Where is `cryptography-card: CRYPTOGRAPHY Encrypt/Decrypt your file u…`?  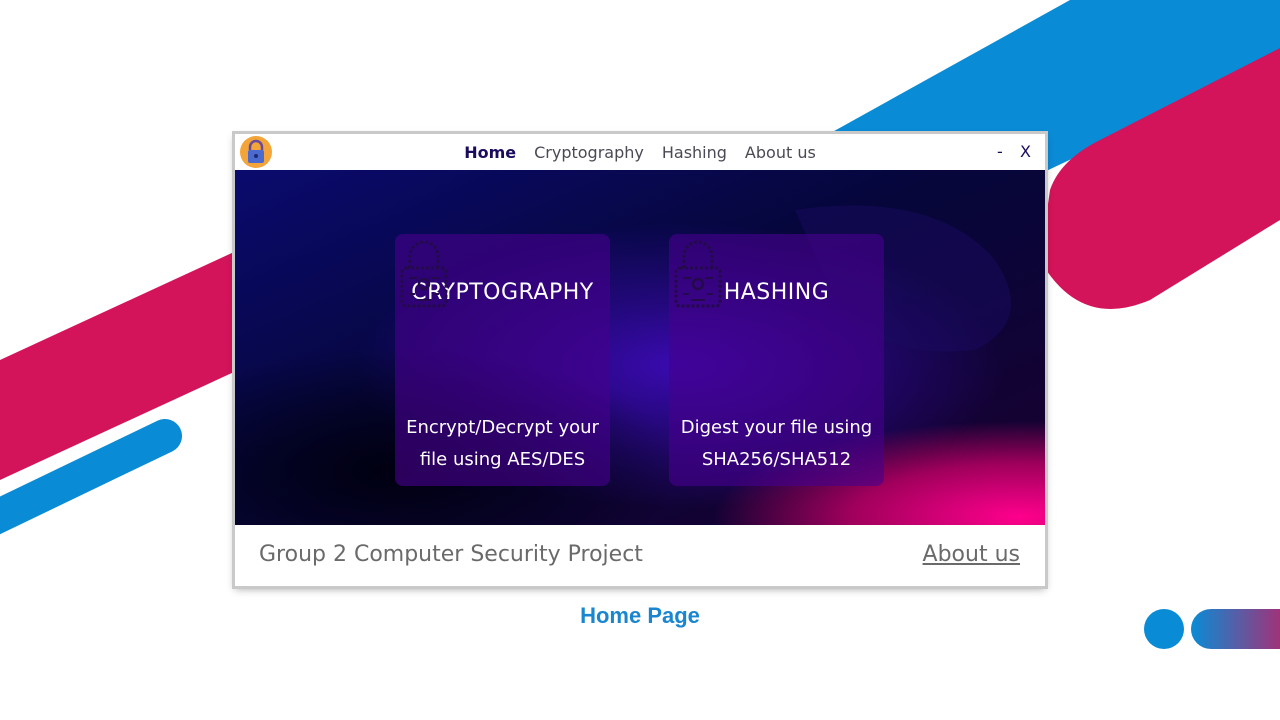 cryptography-card: CRYPTOGRAPHY Encrypt/Decrypt your file u… is located at coordinates (502, 360).